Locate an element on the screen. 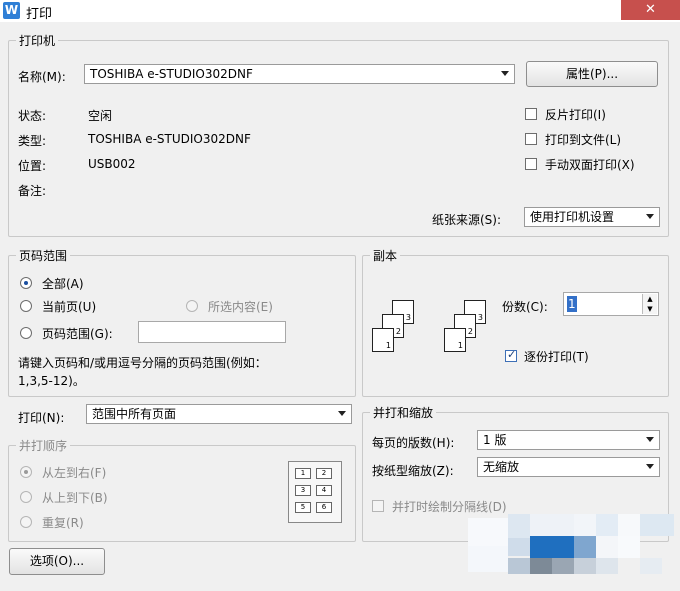 Image resolution: width=680 pixels, height=591 pixels. order-repeat-label: 重复(R) is located at coordinates (63, 523).